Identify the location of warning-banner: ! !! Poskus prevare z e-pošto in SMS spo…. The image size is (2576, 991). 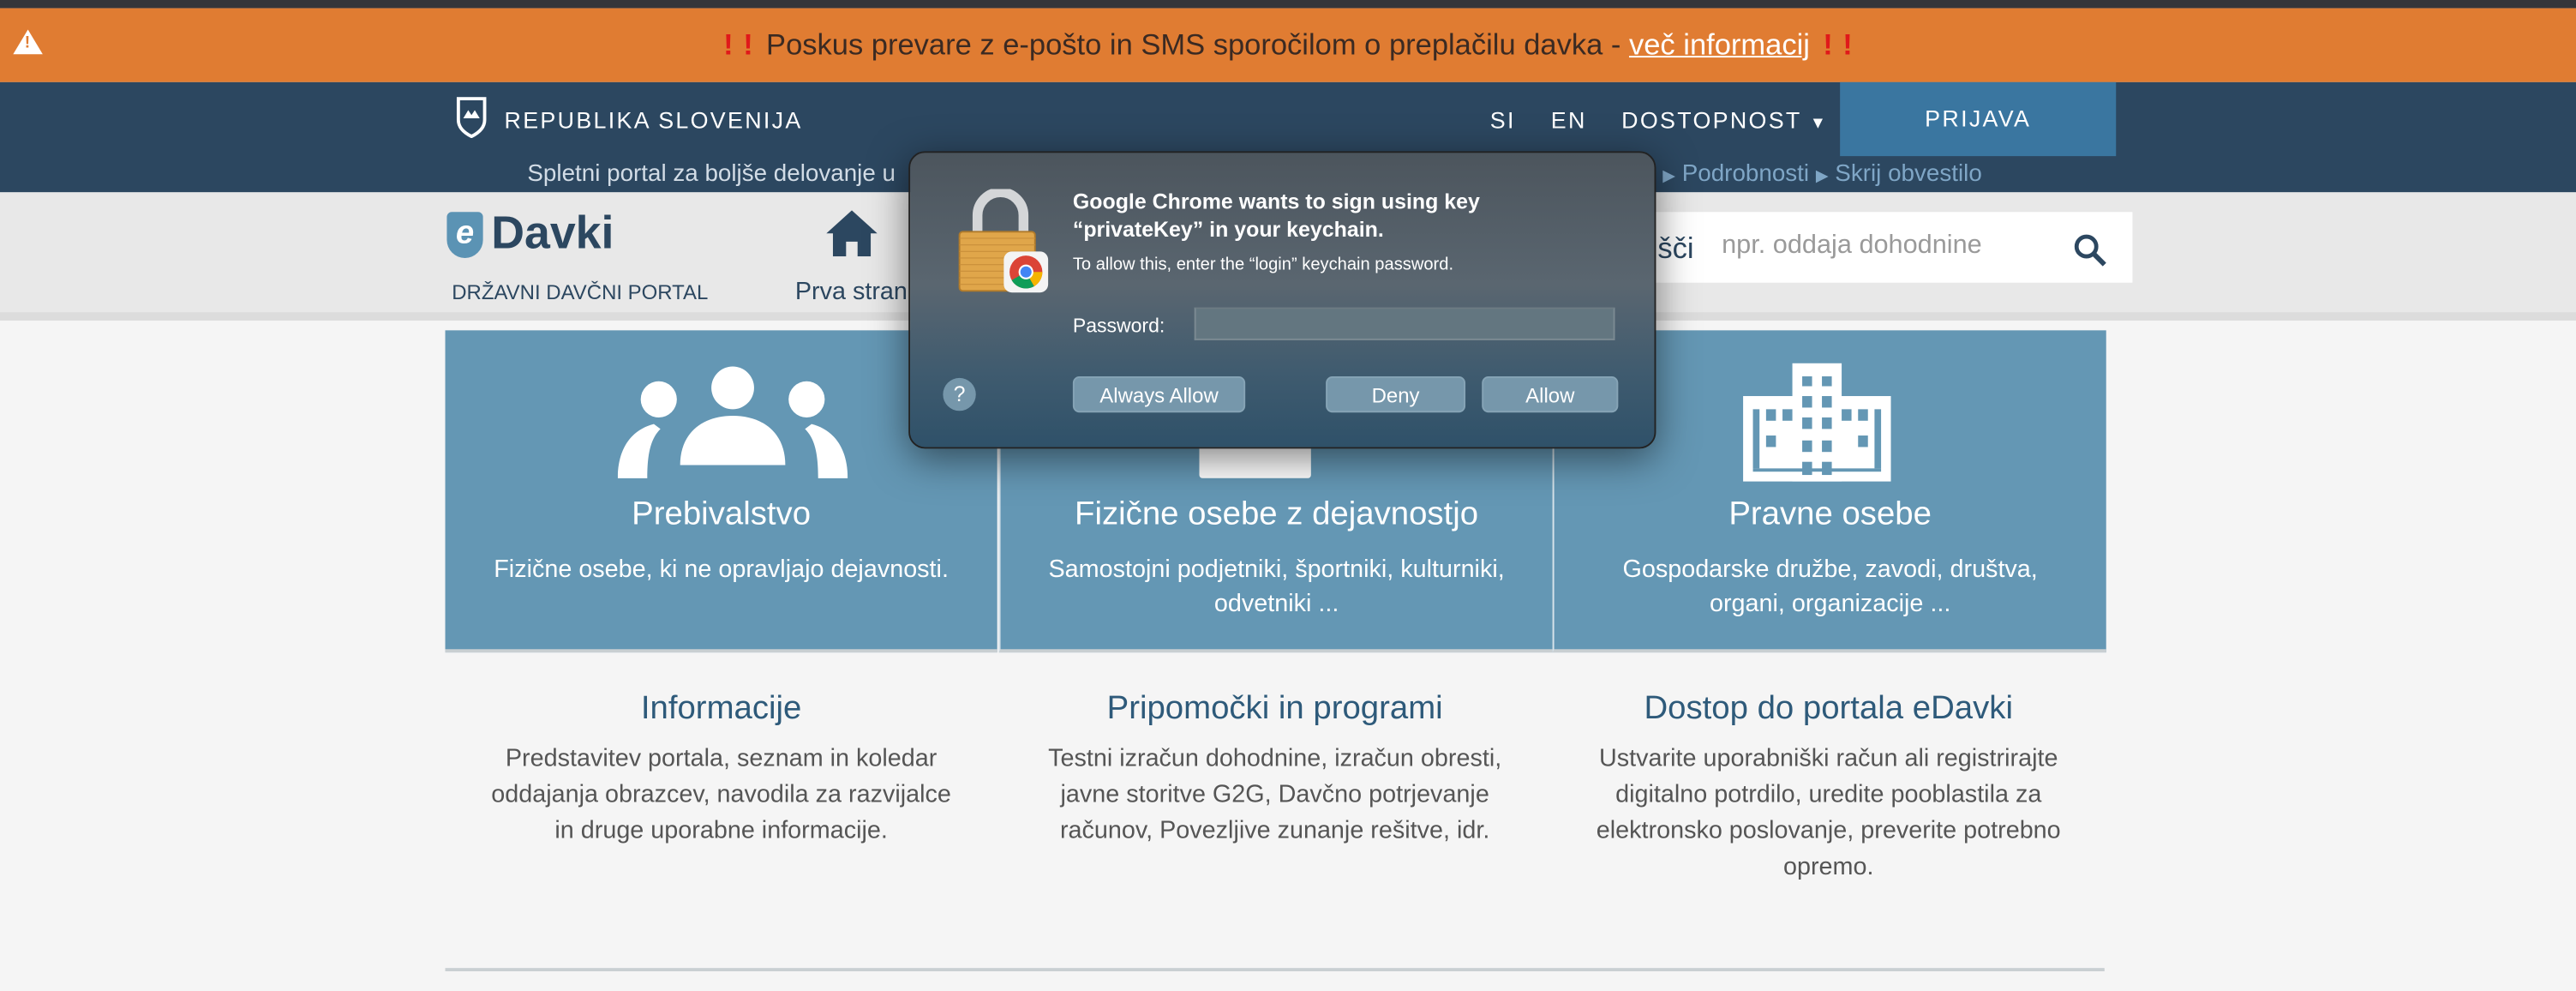
(1288, 45).